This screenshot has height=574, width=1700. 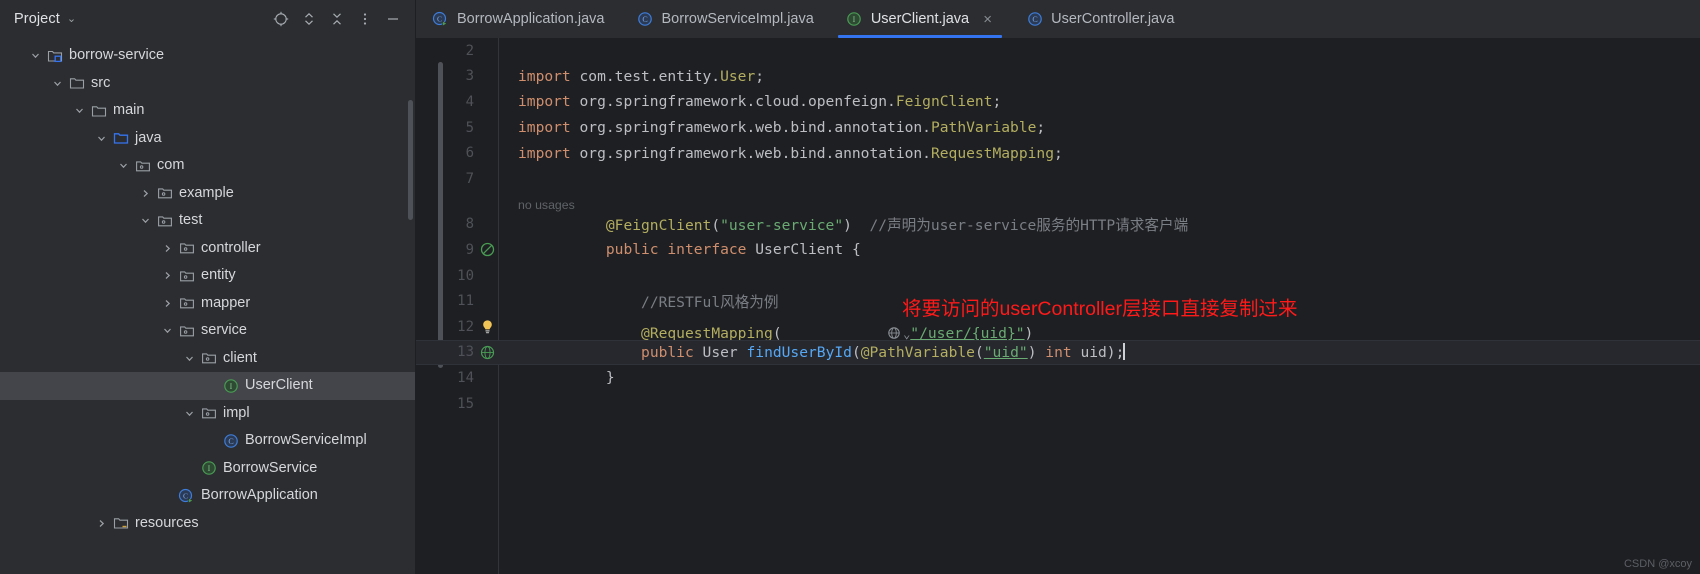 What do you see at coordinates (117, 55) in the screenshot?
I see `tree-node-label: borrow-service` at bounding box center [117, 55].